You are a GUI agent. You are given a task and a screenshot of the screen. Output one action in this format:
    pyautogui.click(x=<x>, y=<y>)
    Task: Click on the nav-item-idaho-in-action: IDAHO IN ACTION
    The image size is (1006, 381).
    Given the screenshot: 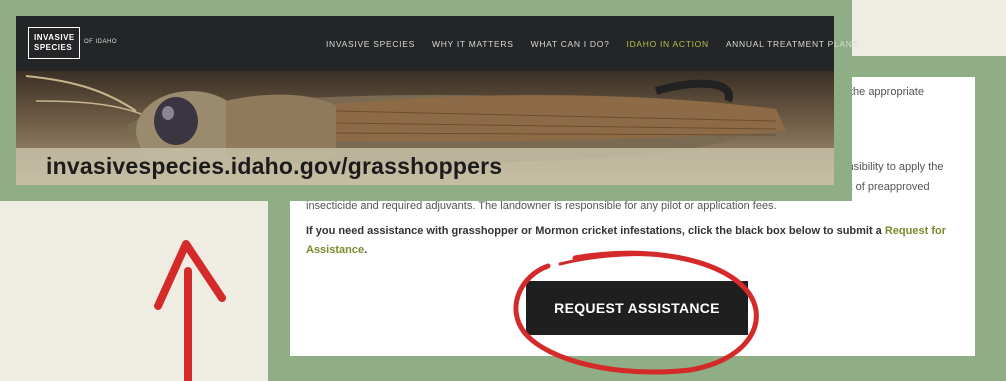 What is the action you would take?
    pyautogui.click(x=668, y=44)
    